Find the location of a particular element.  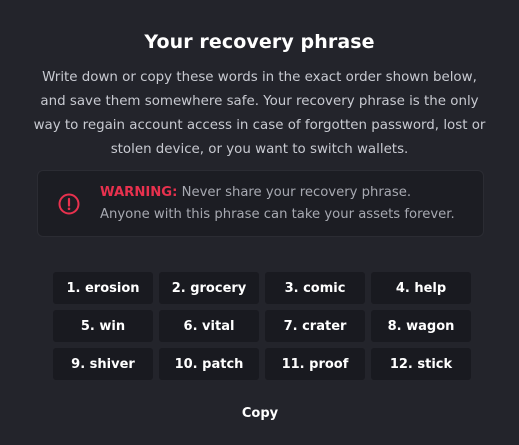

page-title: Your recovery phrase is located at coordinates (259, 42).